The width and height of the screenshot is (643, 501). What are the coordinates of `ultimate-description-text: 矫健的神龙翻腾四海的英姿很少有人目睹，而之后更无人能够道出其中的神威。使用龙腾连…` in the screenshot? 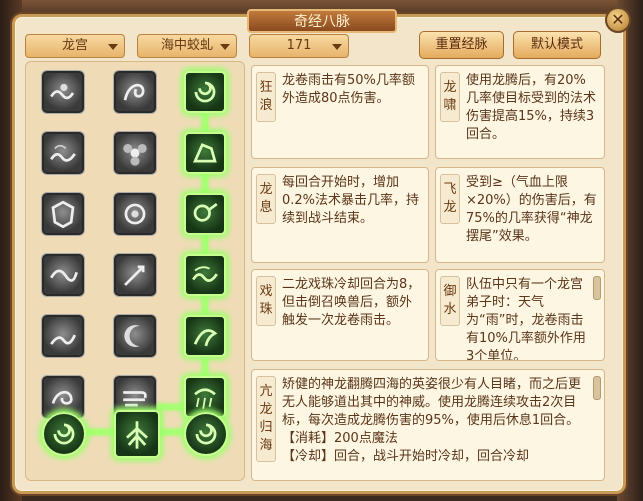 It's located at (432, 402).